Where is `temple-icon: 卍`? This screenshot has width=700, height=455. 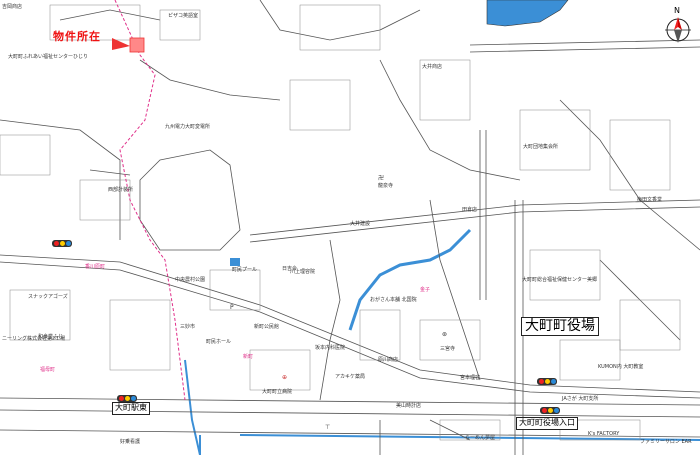 temple-icon: 卍 is located at coordinates (381, 178).